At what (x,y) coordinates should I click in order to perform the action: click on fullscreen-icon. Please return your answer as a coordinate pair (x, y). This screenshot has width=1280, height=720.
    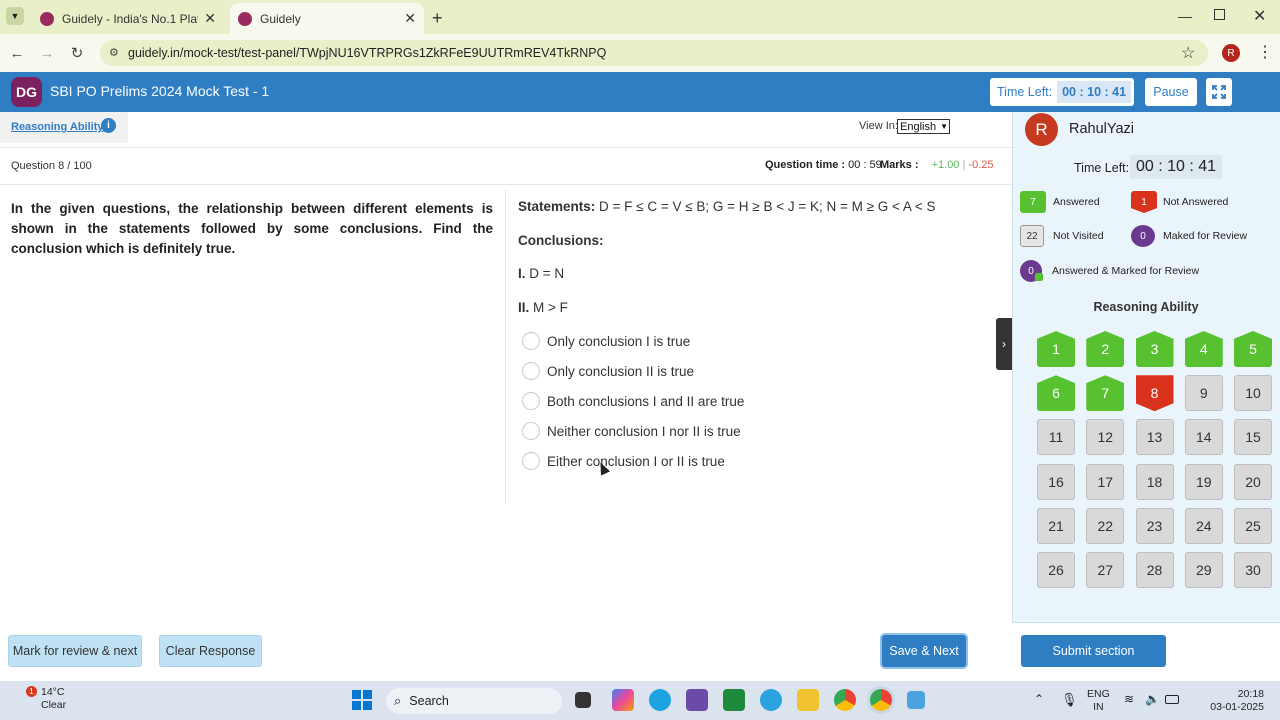
    Looking at the image, I should click on (1219, 92).